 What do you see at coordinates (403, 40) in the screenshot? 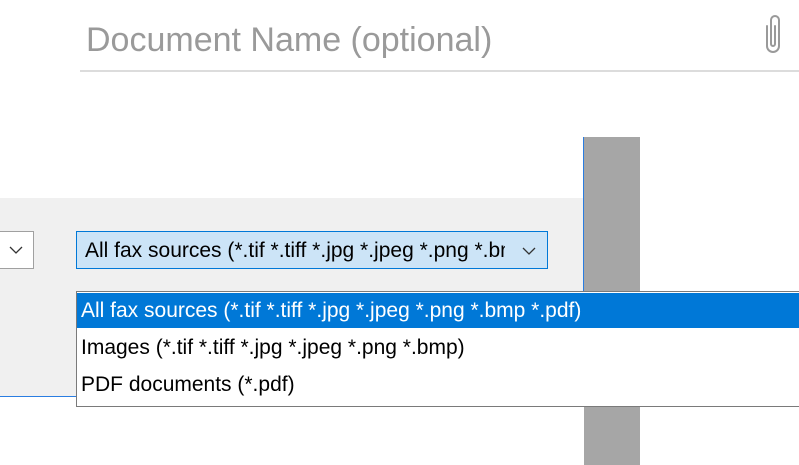
I see `document-name-input` at bounding box center [403, 40].